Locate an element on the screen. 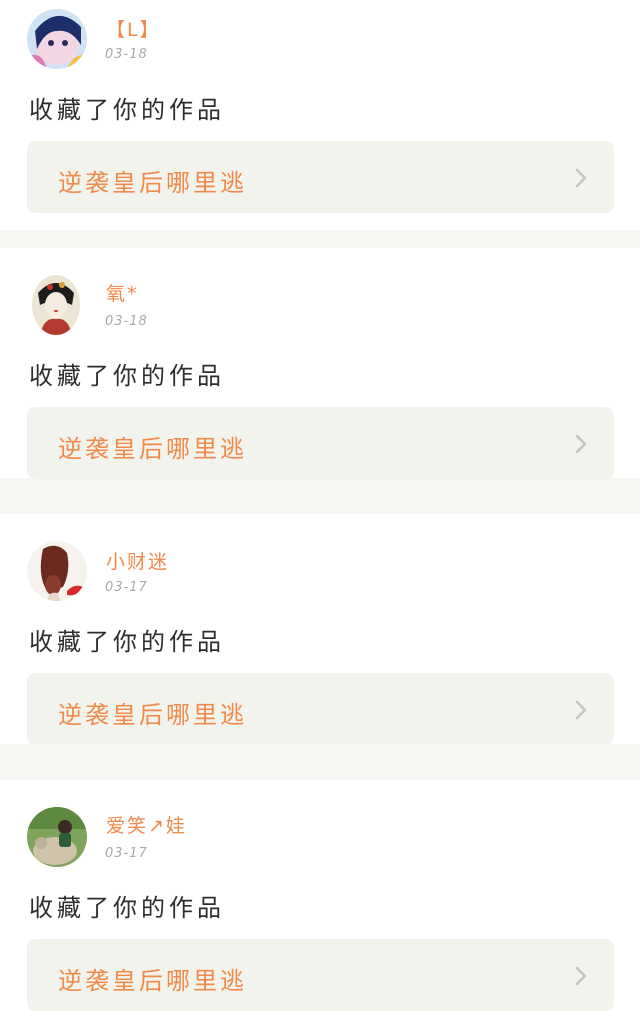 The height and width of the screenshot is (1035, 640). user-name: 小财迷 is located at coordinates (137, 560).